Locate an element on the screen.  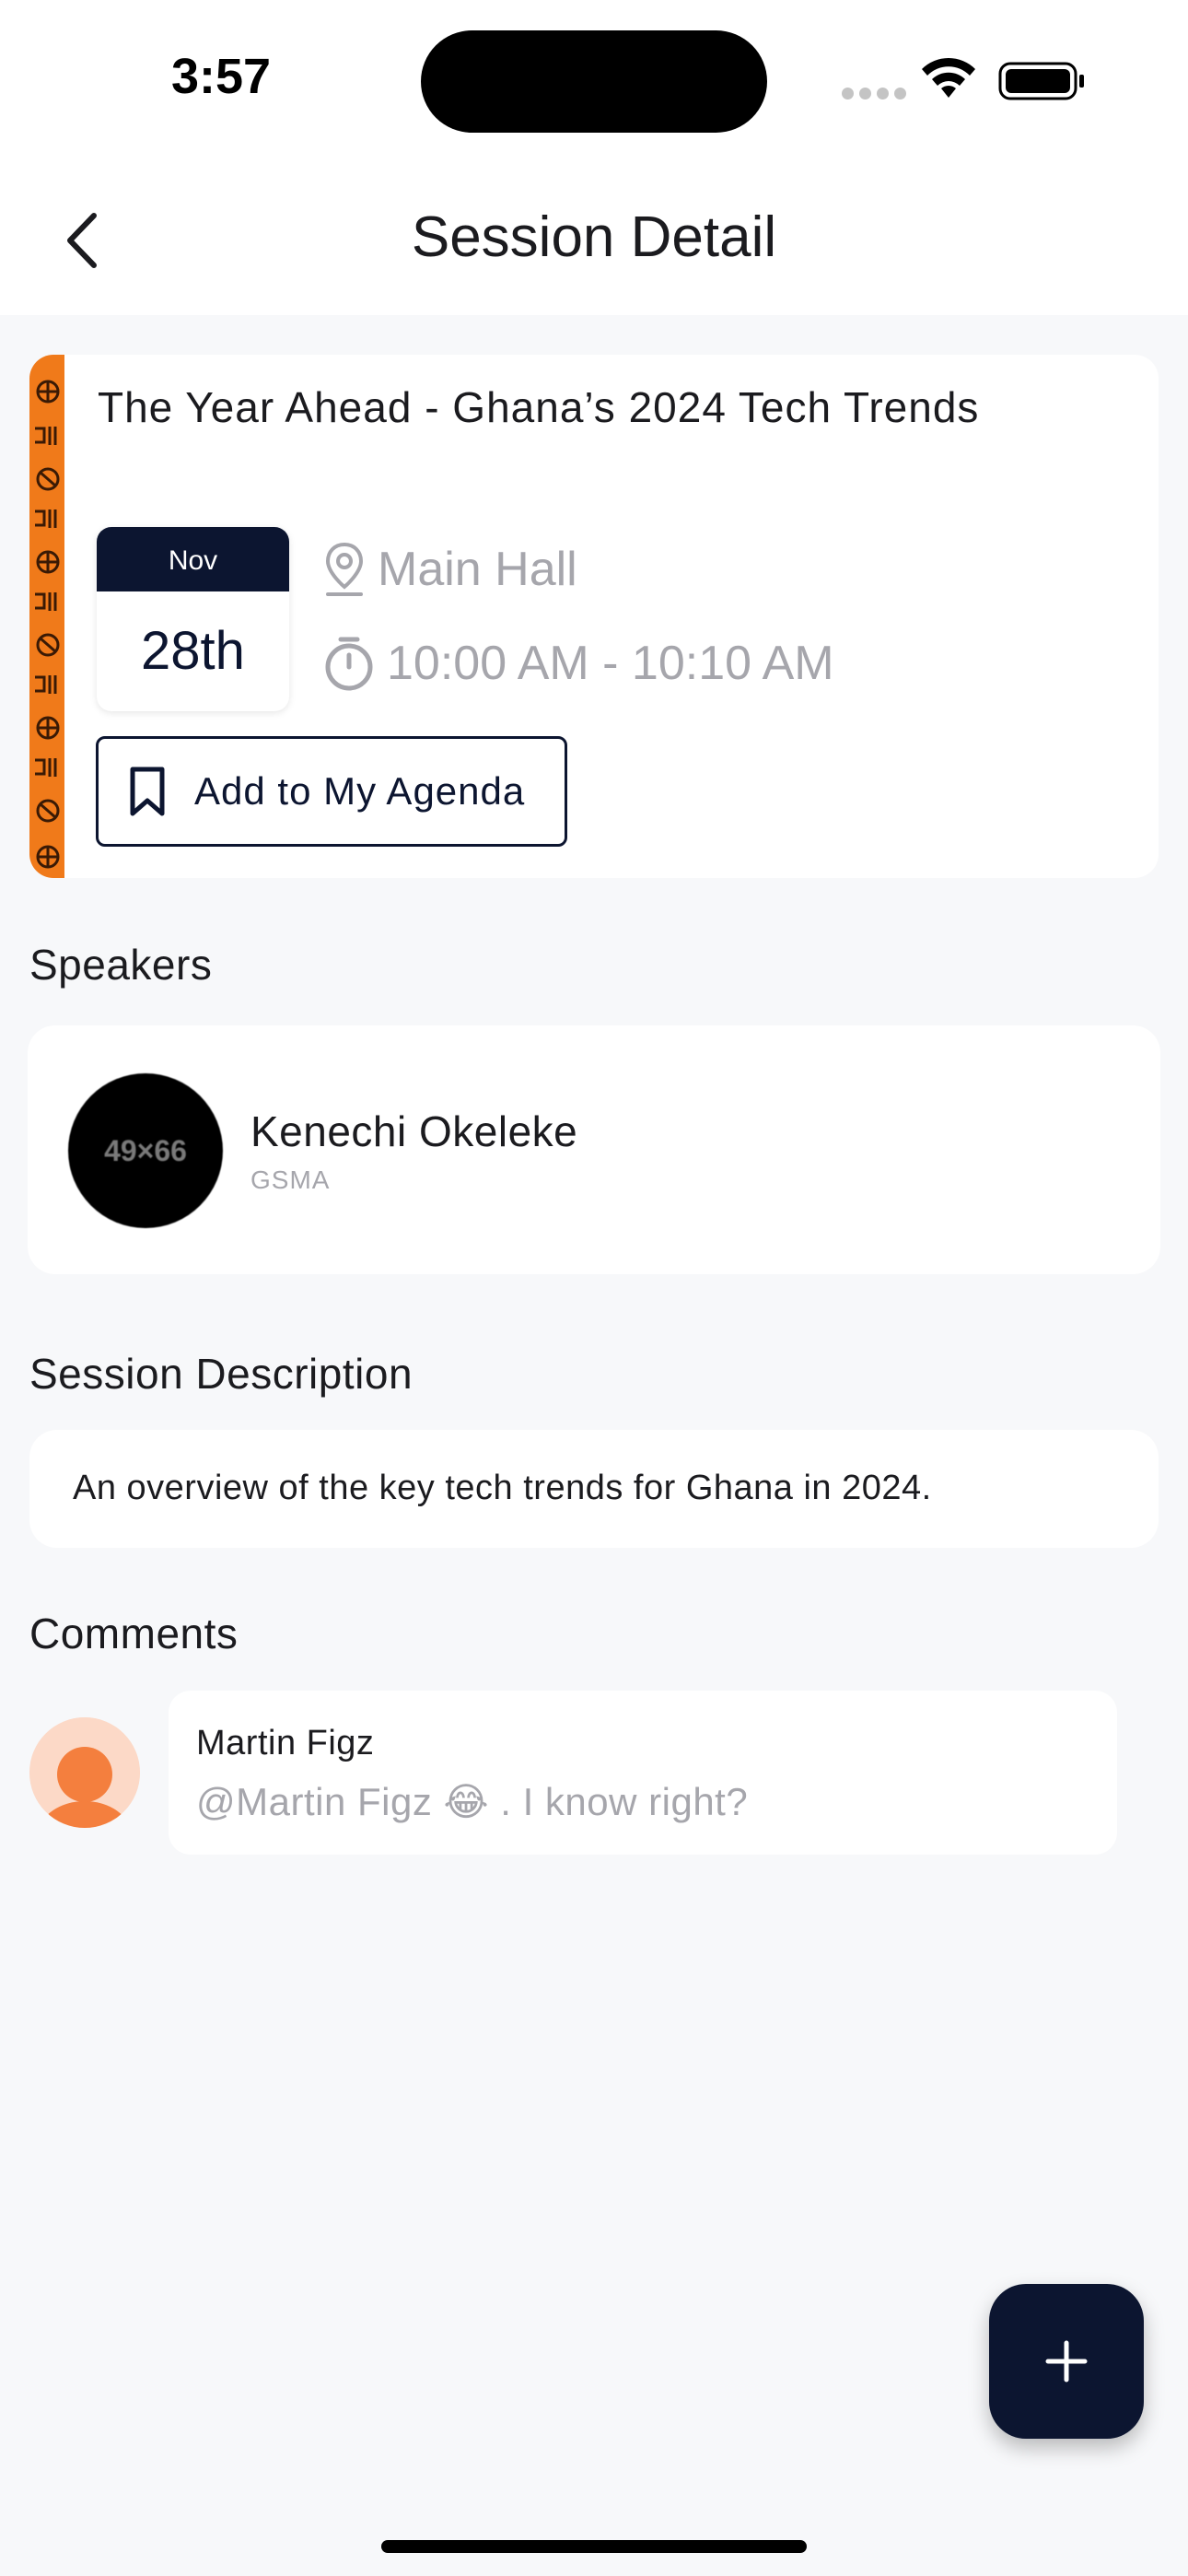
user-avatar-icon is located at coordinates (84, 1772).